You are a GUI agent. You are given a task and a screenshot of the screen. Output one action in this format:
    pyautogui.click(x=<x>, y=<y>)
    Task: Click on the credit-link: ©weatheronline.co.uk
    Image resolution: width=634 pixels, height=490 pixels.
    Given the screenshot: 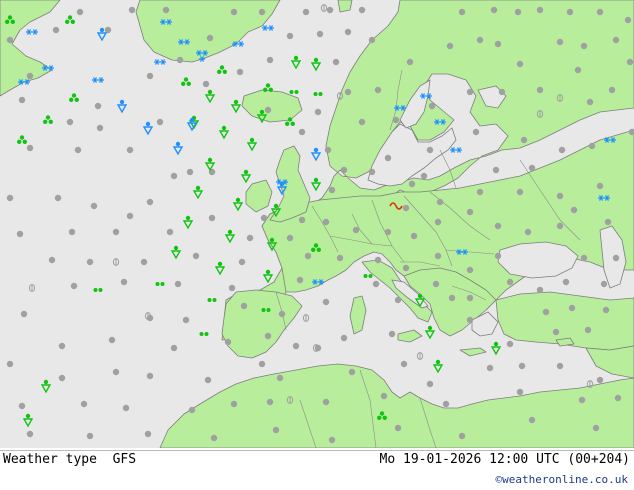 What is the action you would take?
    pyautogui.click(x=562, y=479)
    